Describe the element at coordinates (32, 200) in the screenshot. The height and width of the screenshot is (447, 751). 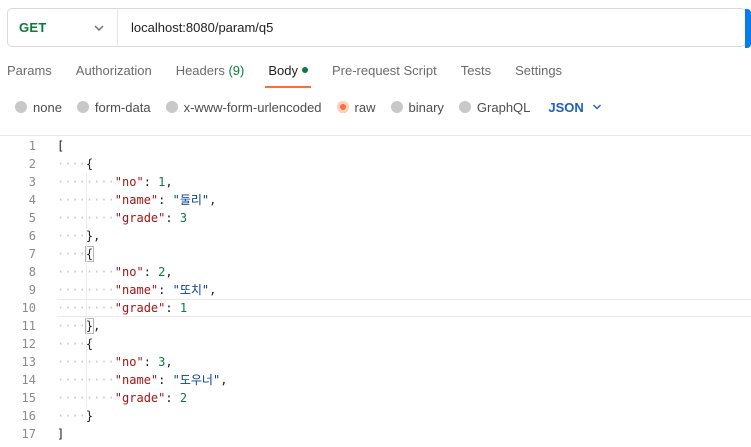
I see `line-number: 4` at that location.